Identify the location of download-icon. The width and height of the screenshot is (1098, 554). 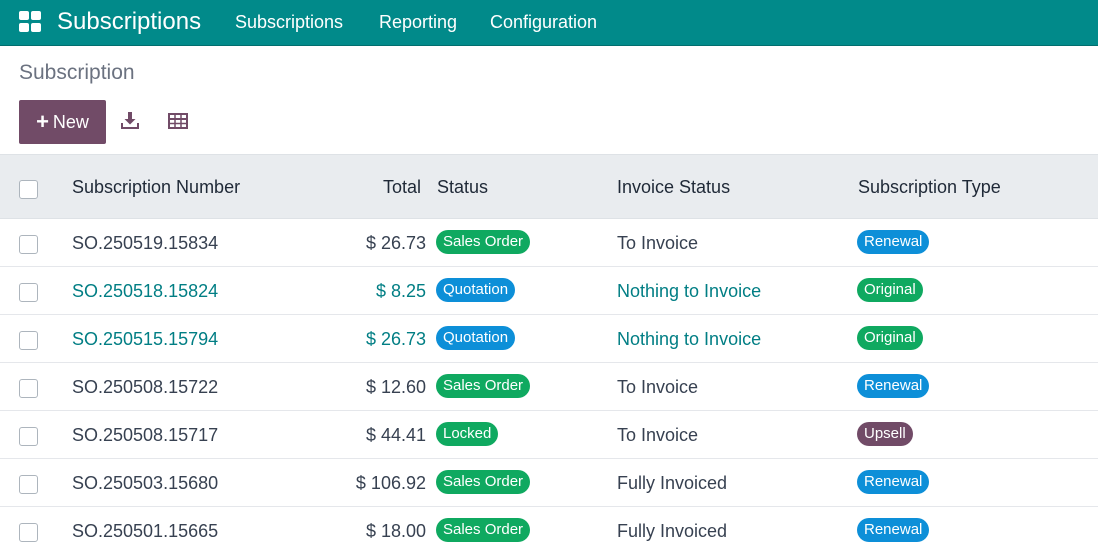
(130, 121).